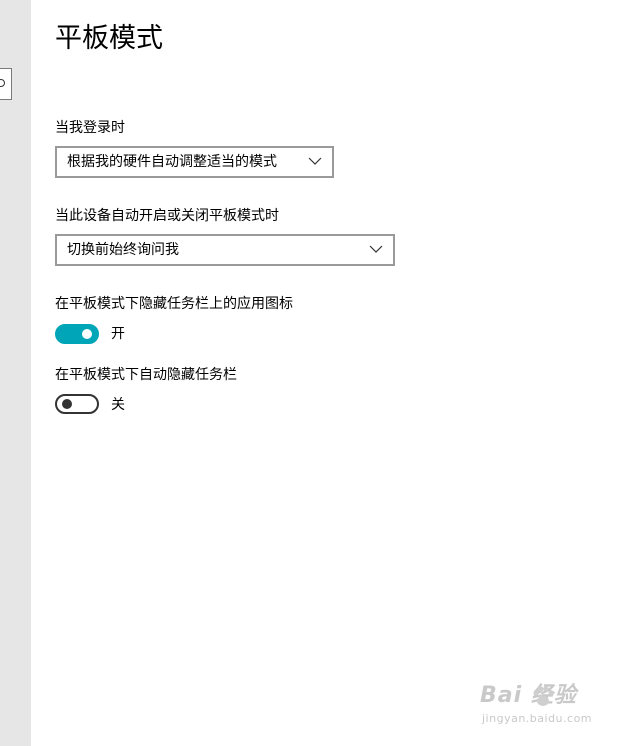 The image size is (629, 746). I want to click on auto-switch-dropdown-value: 切换前始终询问我, so click(123, 250).